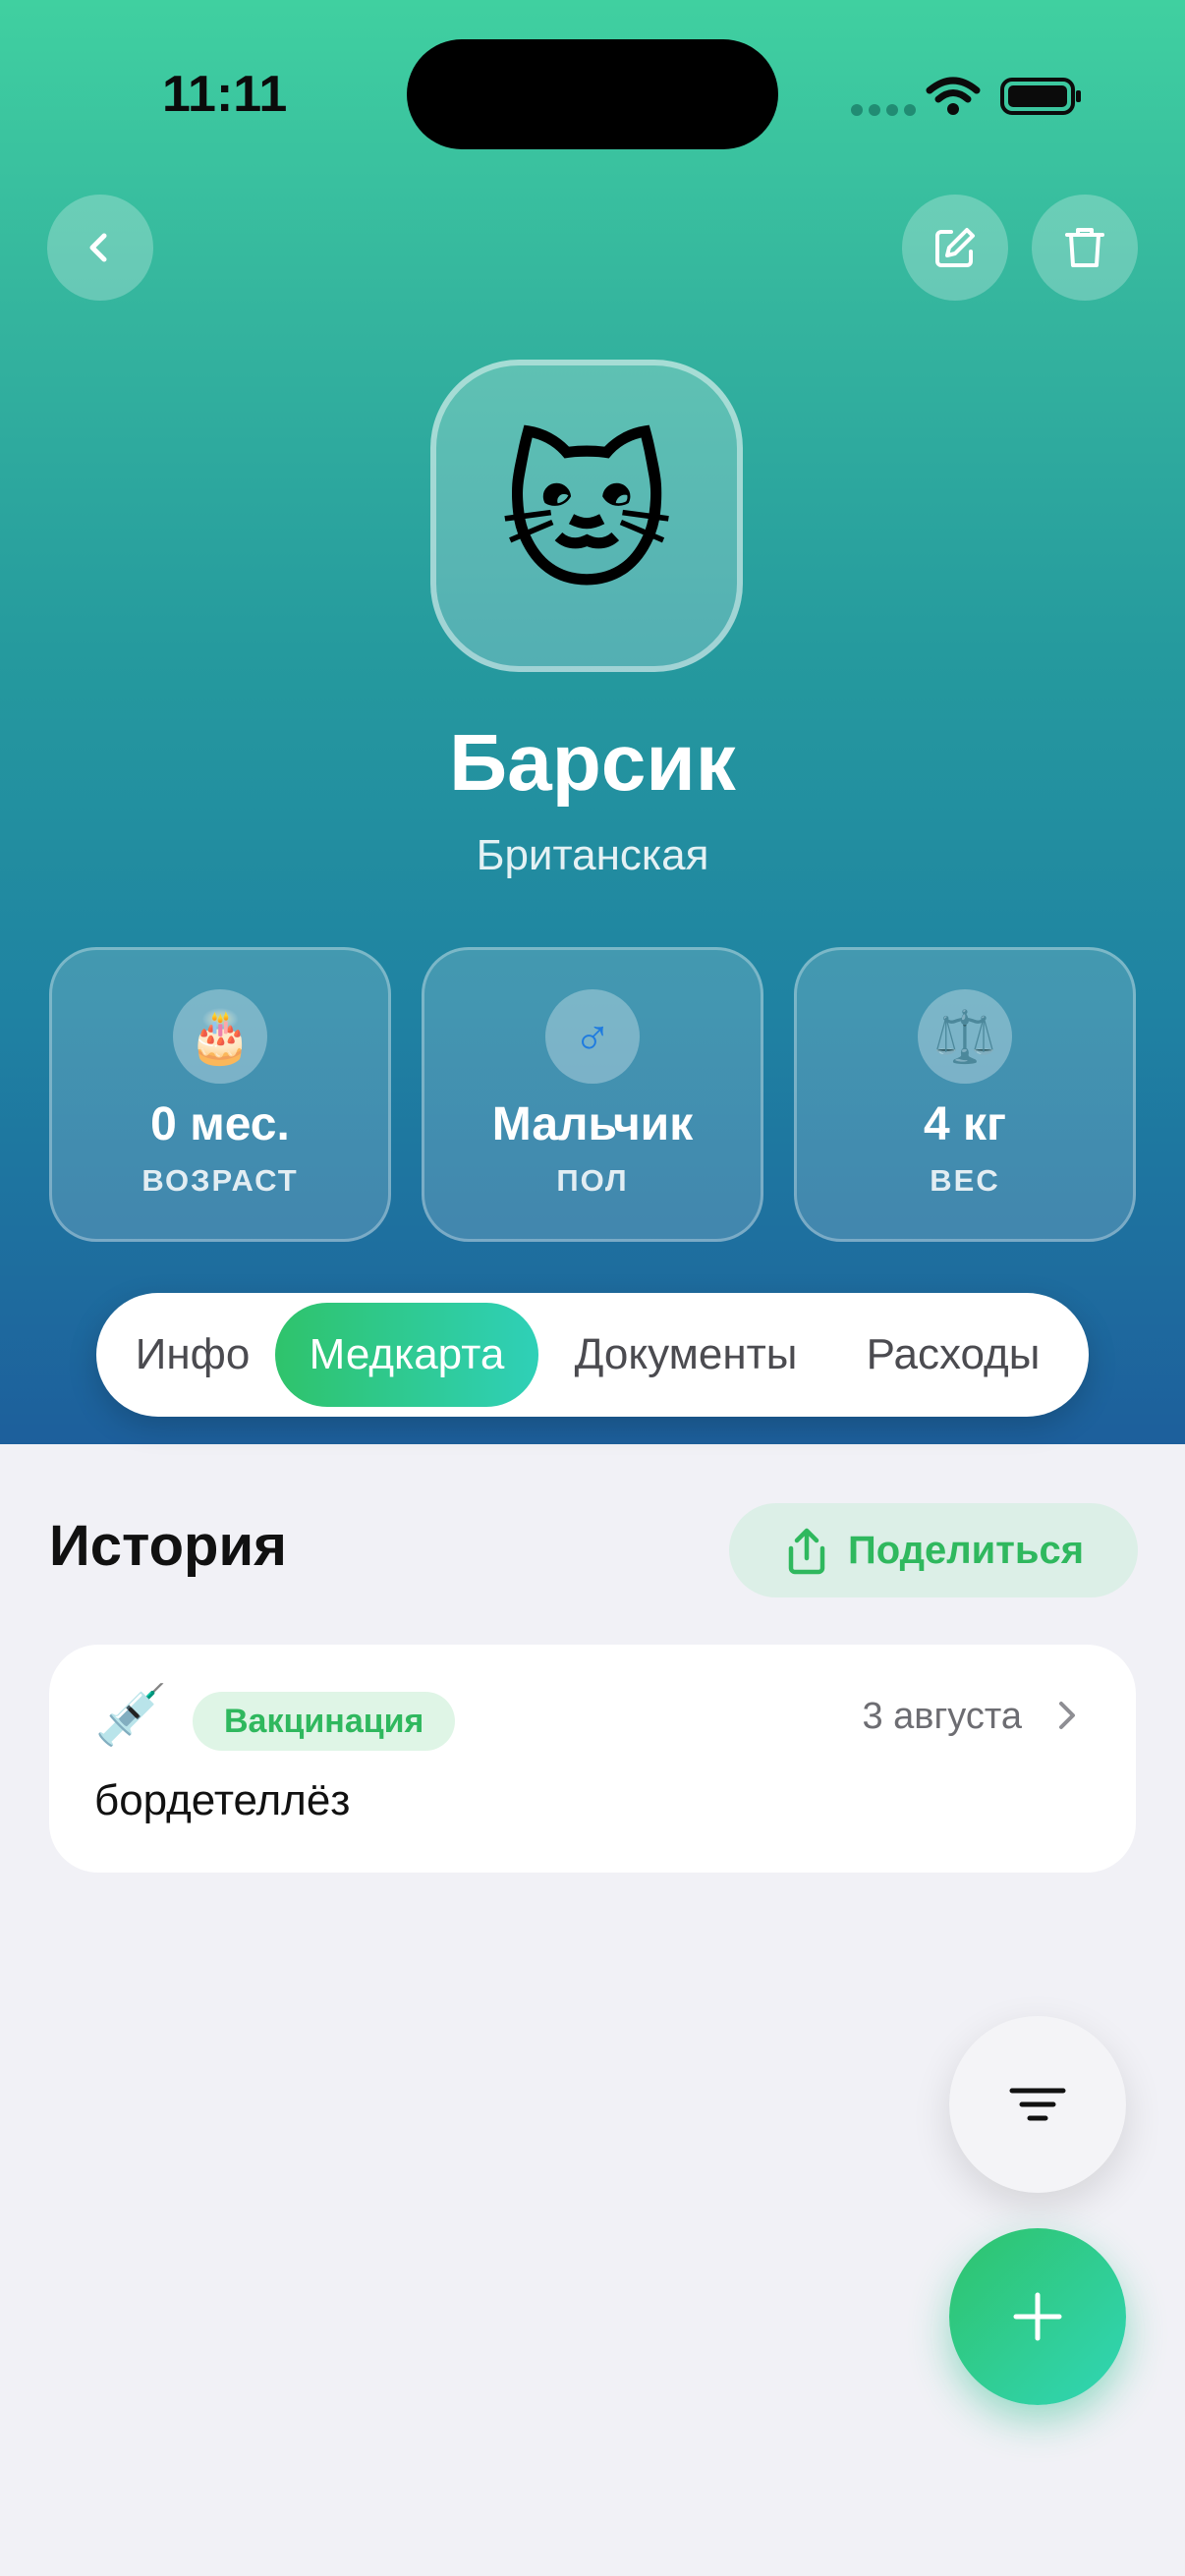 The width and height of the screenshot is (1185, 2576). What do you see at coordinates (954, 98) in the screenshot?
I see `wifi-icon` at bounding box center [954, 98].